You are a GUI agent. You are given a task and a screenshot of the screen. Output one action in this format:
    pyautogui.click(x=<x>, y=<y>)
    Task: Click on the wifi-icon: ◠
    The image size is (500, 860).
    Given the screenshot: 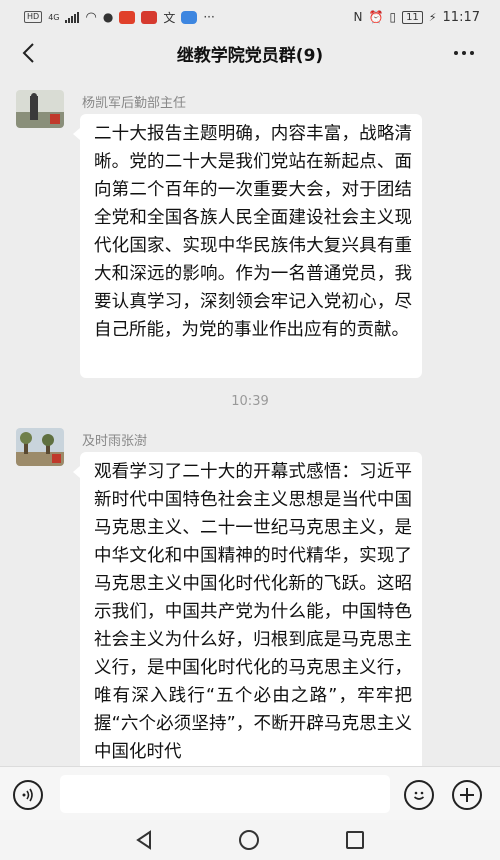 What is the action you would take?
    pyautogui.click(x=91, y=17)
    